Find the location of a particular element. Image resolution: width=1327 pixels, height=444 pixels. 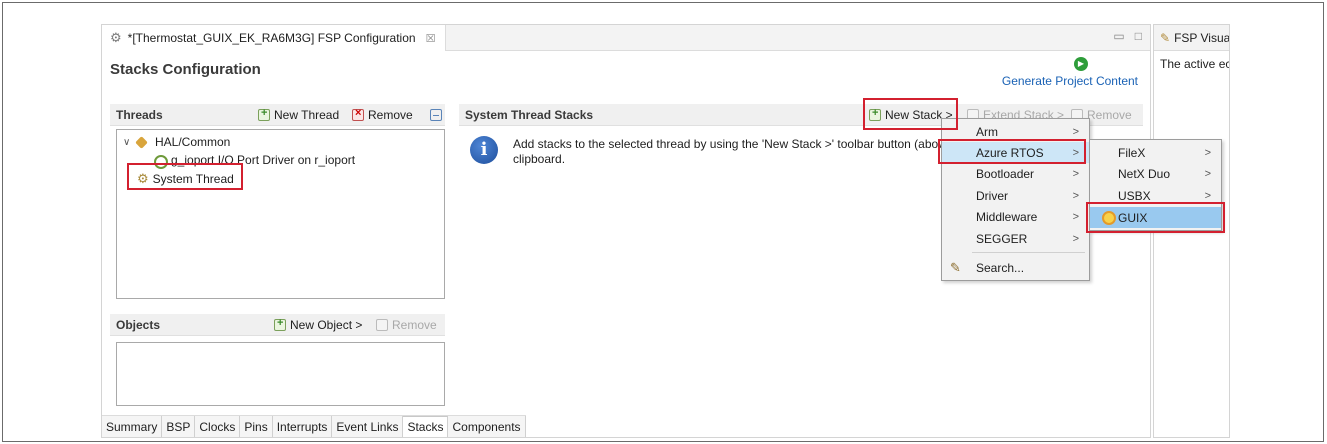

fsp-visualization-tab-label: FSP Visua is located at coordinates (1202, 37).